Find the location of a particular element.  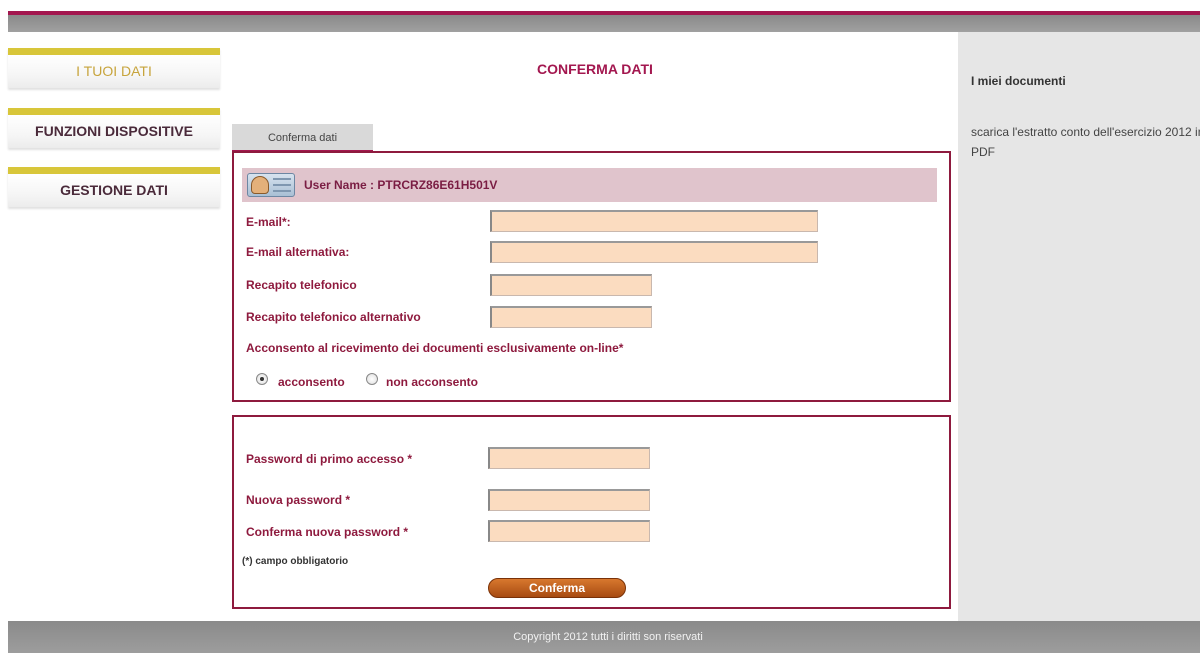

top-header-bar is located at coordinates (600, 16).